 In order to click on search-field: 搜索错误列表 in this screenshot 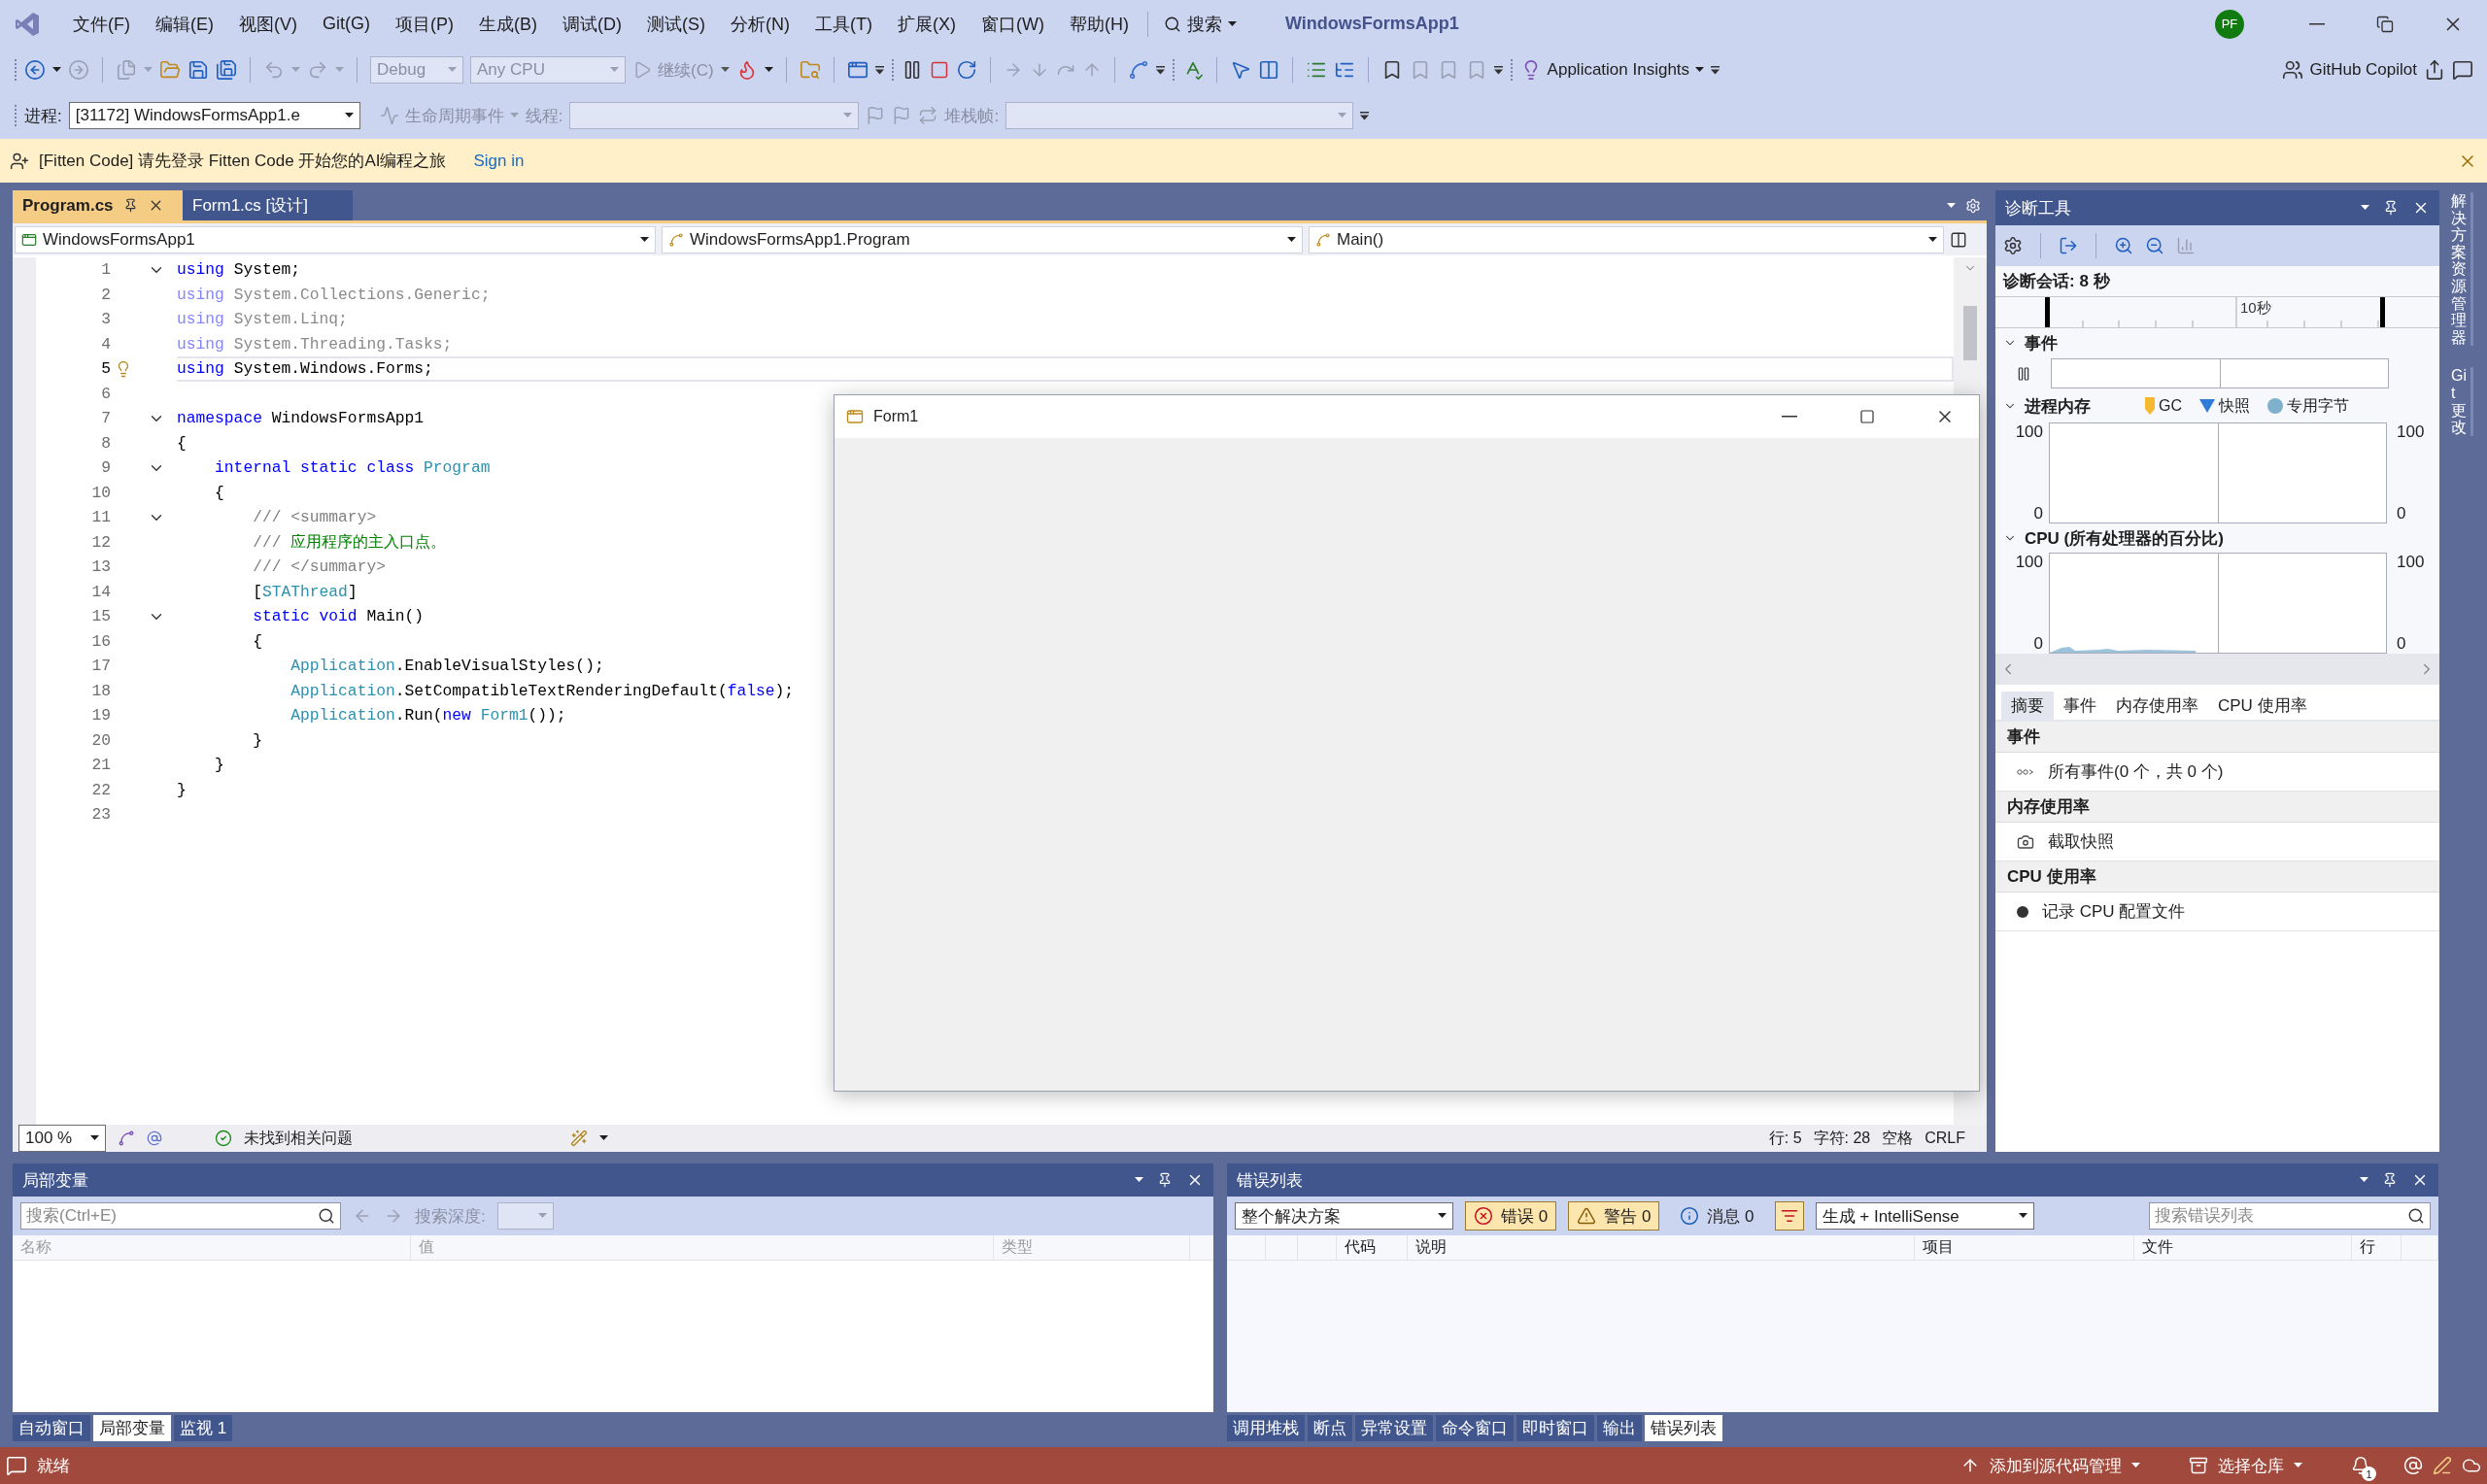, I will do `click(2290, 1216)`.